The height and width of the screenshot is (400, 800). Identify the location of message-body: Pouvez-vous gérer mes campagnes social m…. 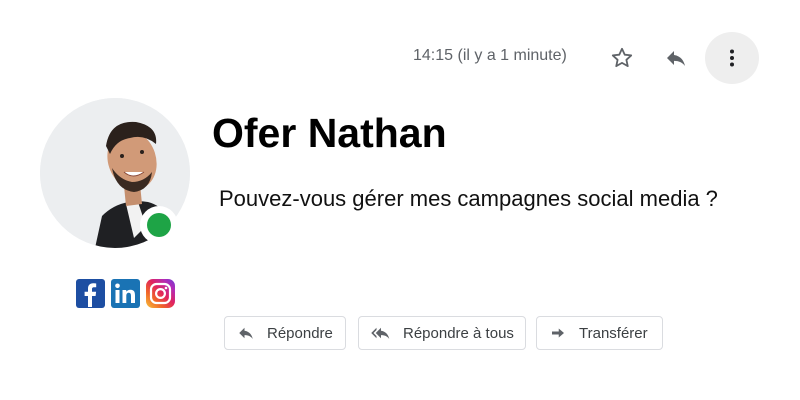
(468, 198).